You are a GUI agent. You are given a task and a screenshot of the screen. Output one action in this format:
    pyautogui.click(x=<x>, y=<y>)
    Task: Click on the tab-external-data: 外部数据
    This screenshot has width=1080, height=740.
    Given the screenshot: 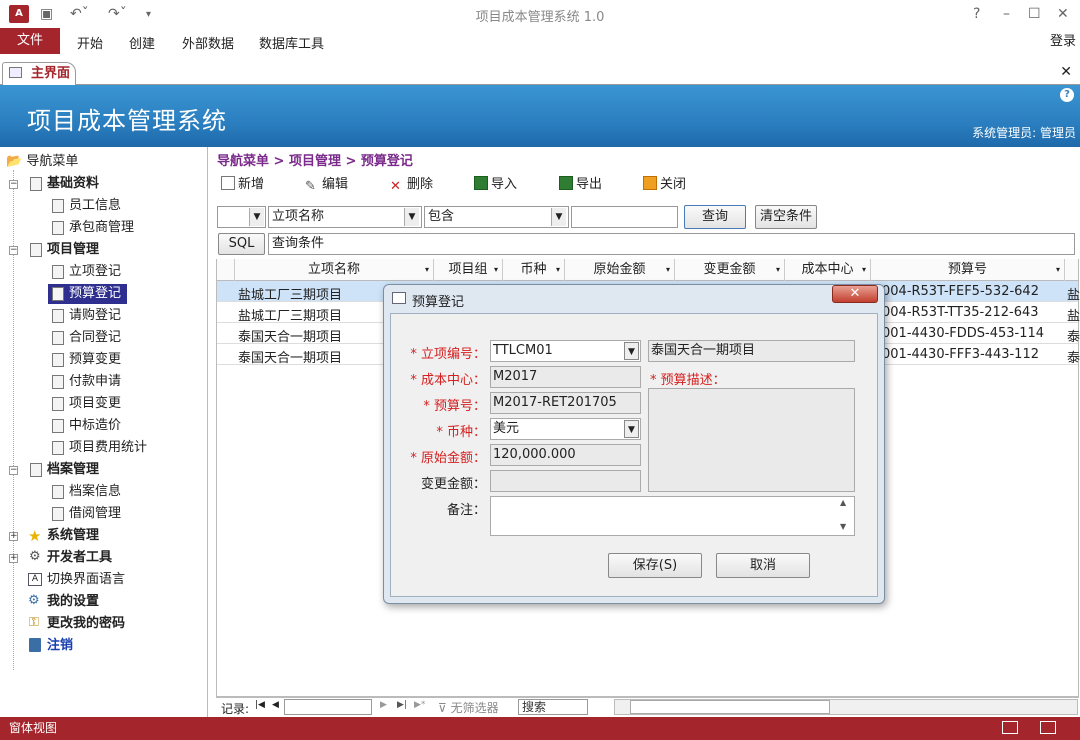 What is the action you would take?
    pyautogui.click(x=208, y=42)
    